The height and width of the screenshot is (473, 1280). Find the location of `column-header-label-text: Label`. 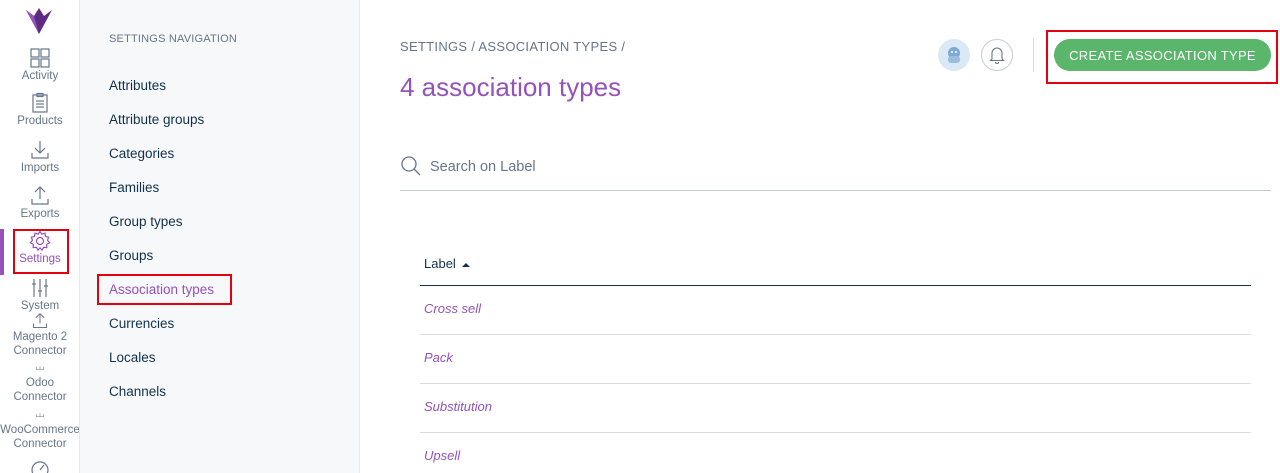

column-header-label-text: Label is located at coordinates (440, 263).